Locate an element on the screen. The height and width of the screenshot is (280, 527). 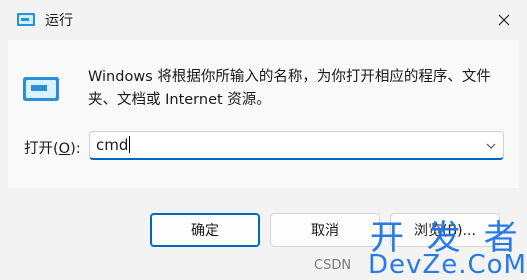
close-button is located at coordinates (504, 20).